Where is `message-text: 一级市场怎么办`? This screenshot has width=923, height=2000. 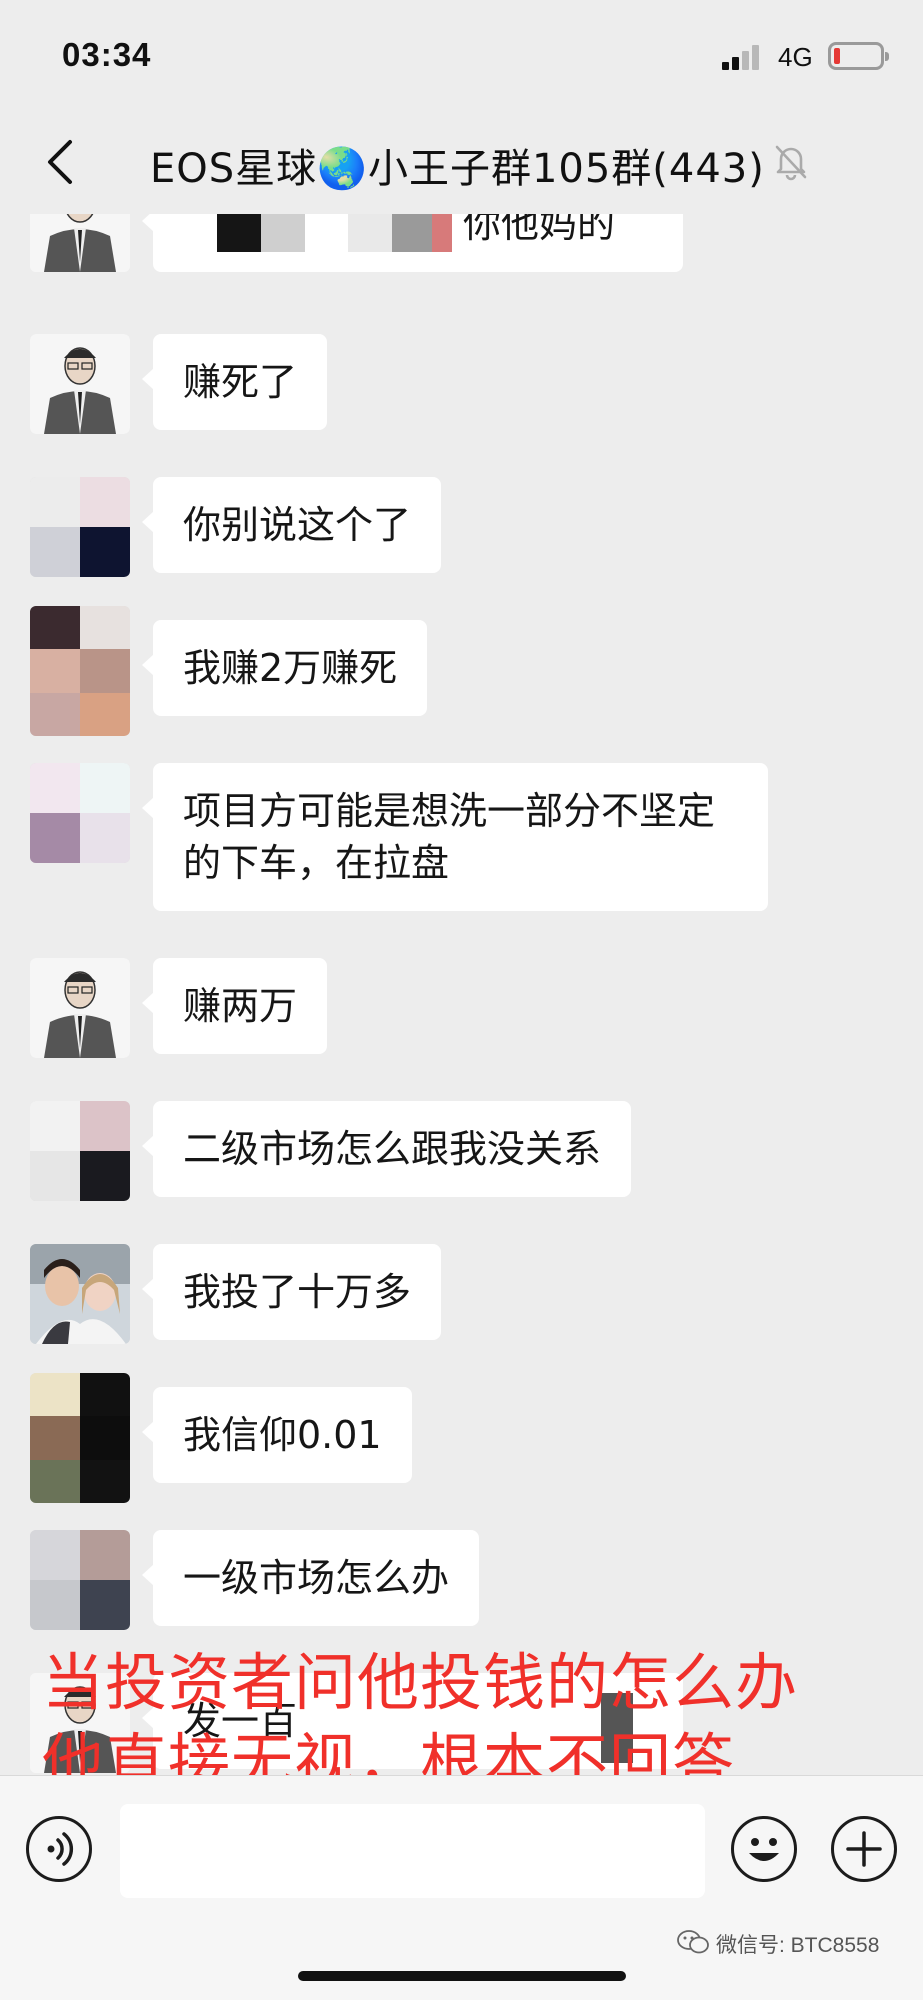
message-text: 一级市场怎么办 is located at coordinates (316, 1578).